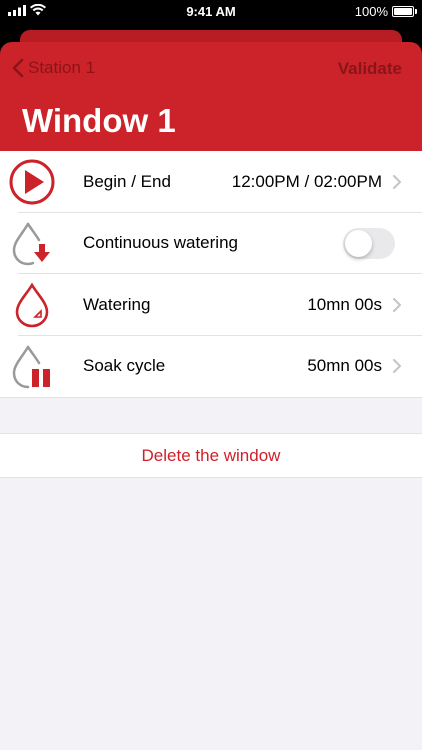 This screenshot has height=750, width=422. What do you see at coordinates (160, 243) in the screenshot?
I see `row-label: Continuous watering` at bounding box center [160, 243].